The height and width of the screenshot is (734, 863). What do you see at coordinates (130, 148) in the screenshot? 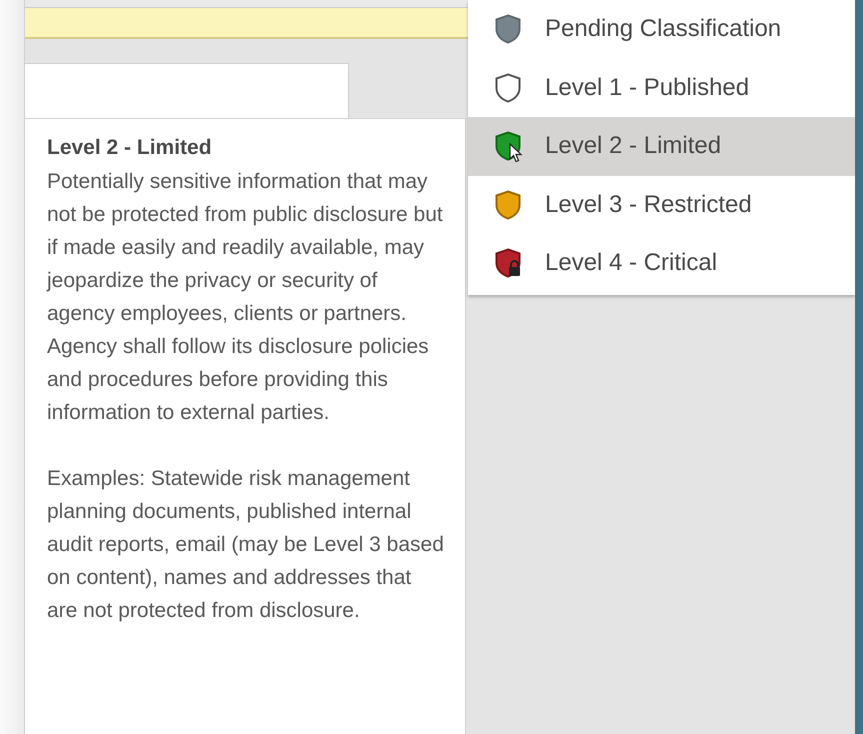
I see `tooltip-title: Level 2 - Limited` at bounding box center [130, 148].